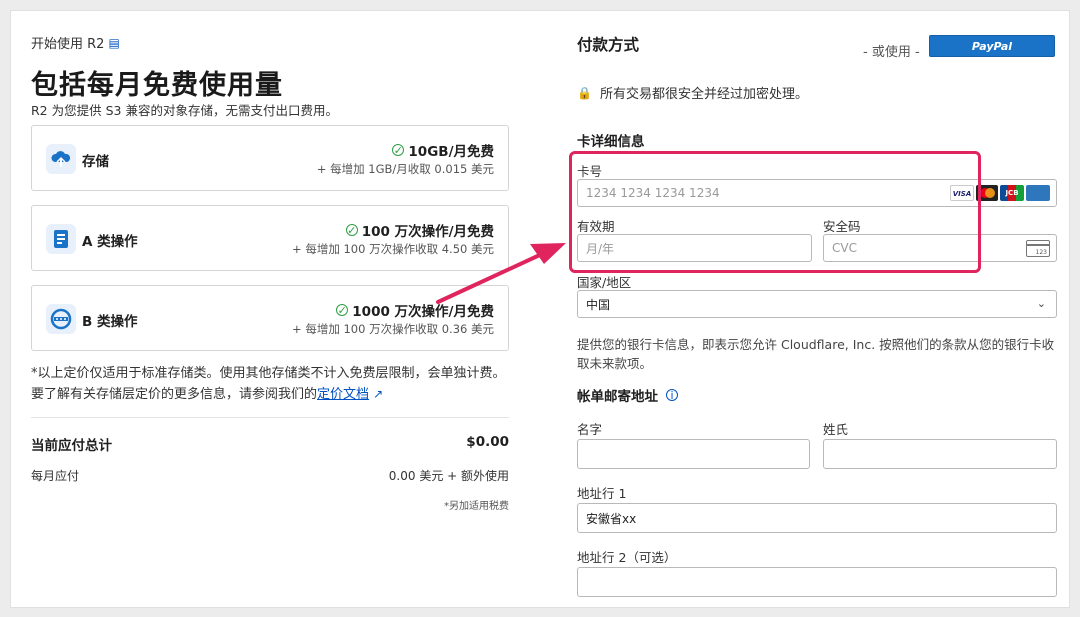 This screenshot has width=1080, height=617. Describe the element at coordinates (836, 429) in the screenshot. I see `last-name-label: 姓氏` at that location.